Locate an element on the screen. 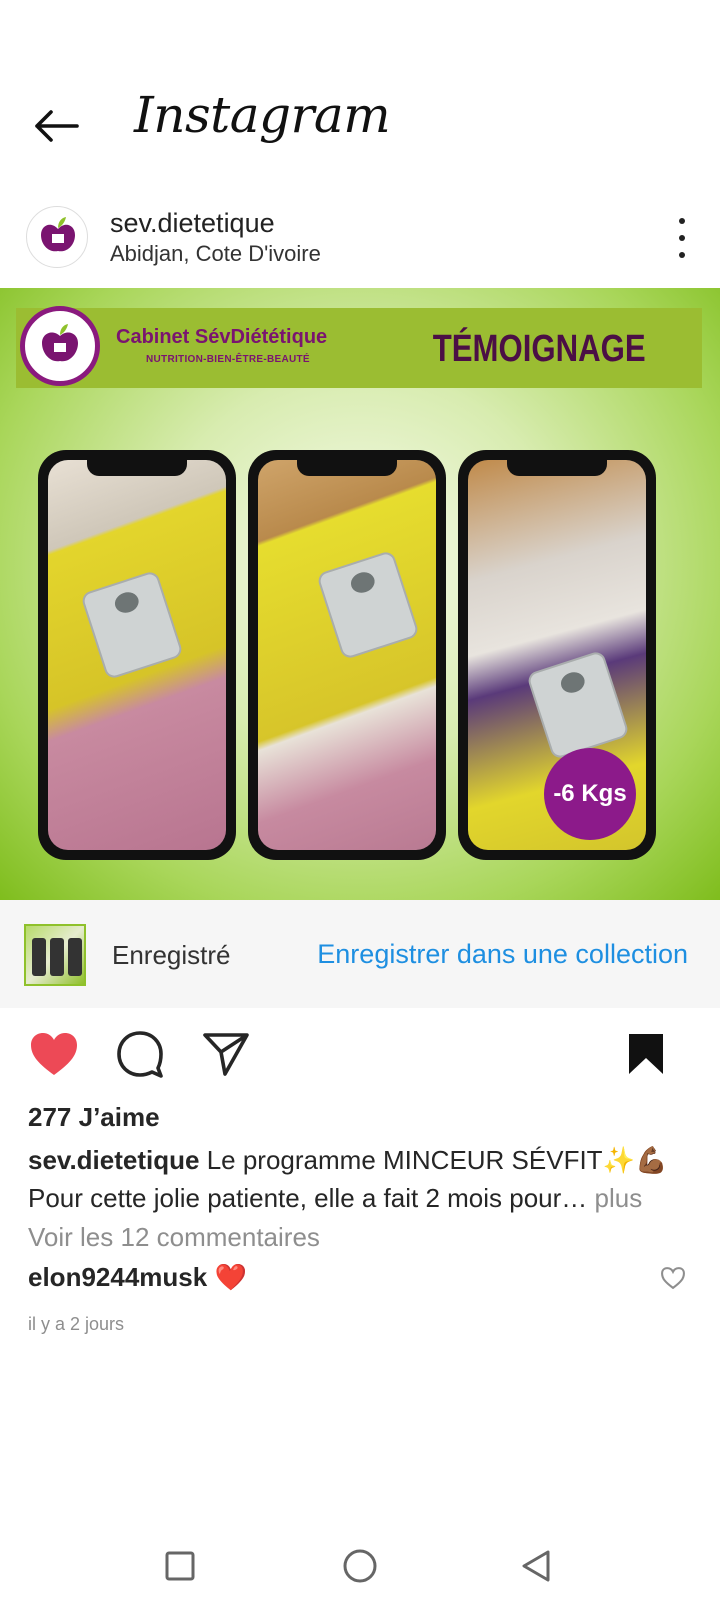 The image size is (720, 1612). comment-like-button is located at coordinates (673, 1279).